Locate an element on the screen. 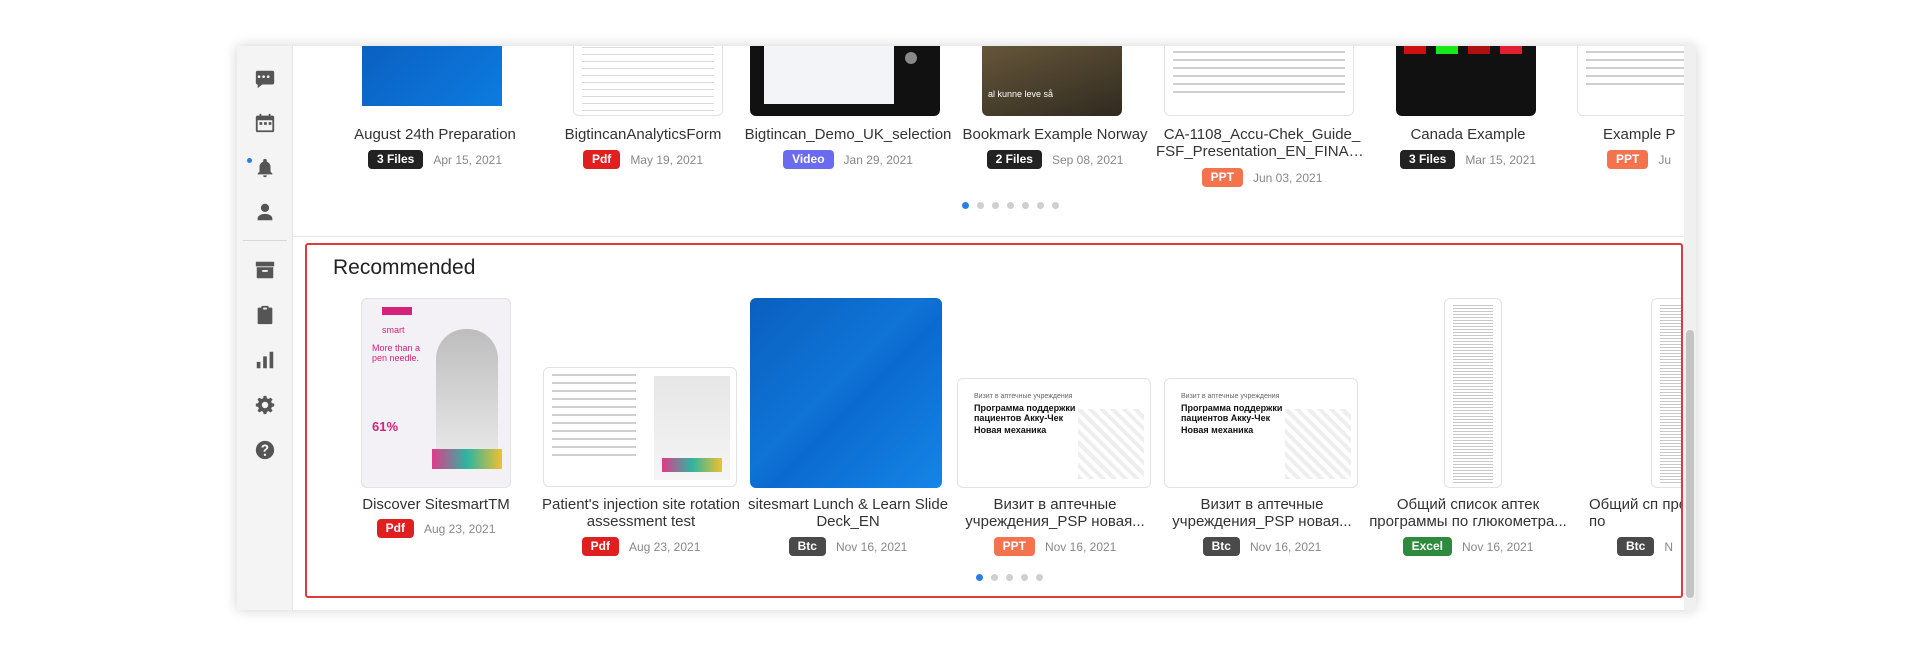 This screenshot has width=1920, height=664. nav-rail is located at coordinates (265, 328).